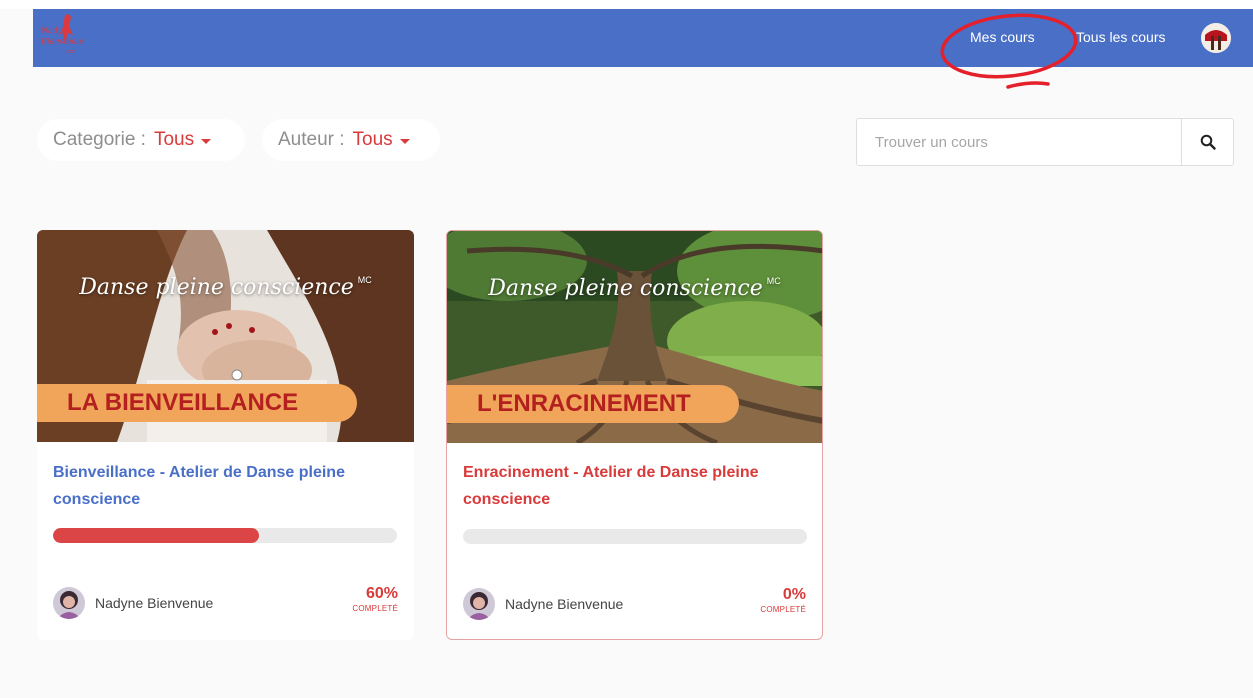 This screenshot has height=698, width=1253. Describe the element at coordinates (156, 535) in the screenshot. I see `progress-fill` at that location.